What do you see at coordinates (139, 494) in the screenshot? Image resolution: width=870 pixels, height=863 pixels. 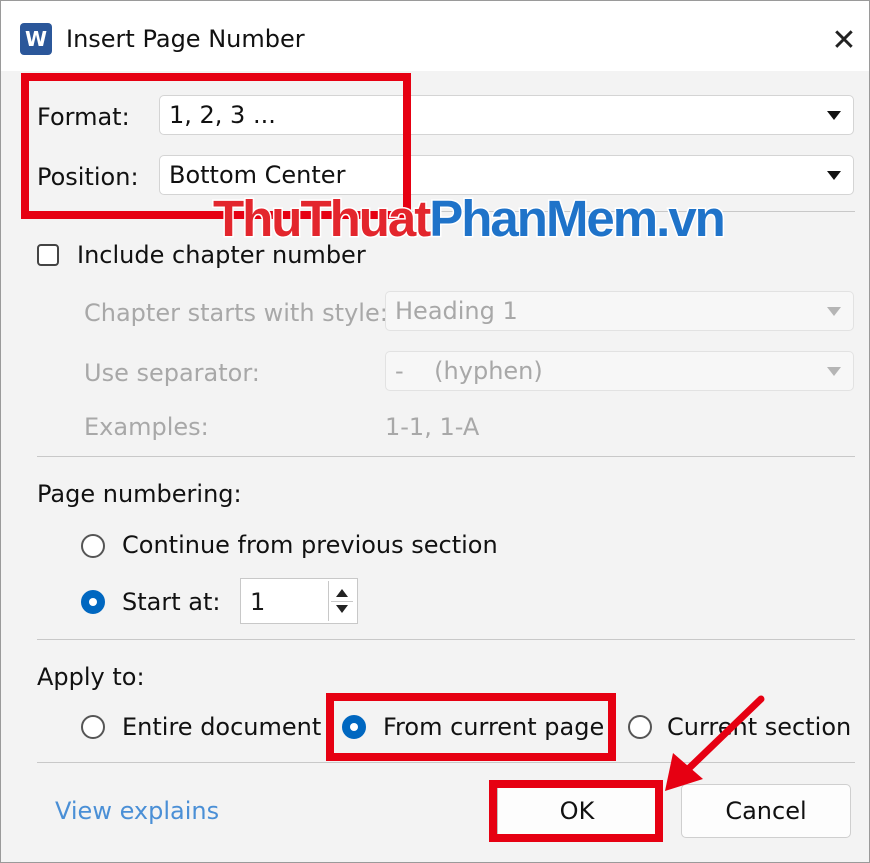 I see `page-numbering-heading: Page numbering:` at bounding box center [139, 494].